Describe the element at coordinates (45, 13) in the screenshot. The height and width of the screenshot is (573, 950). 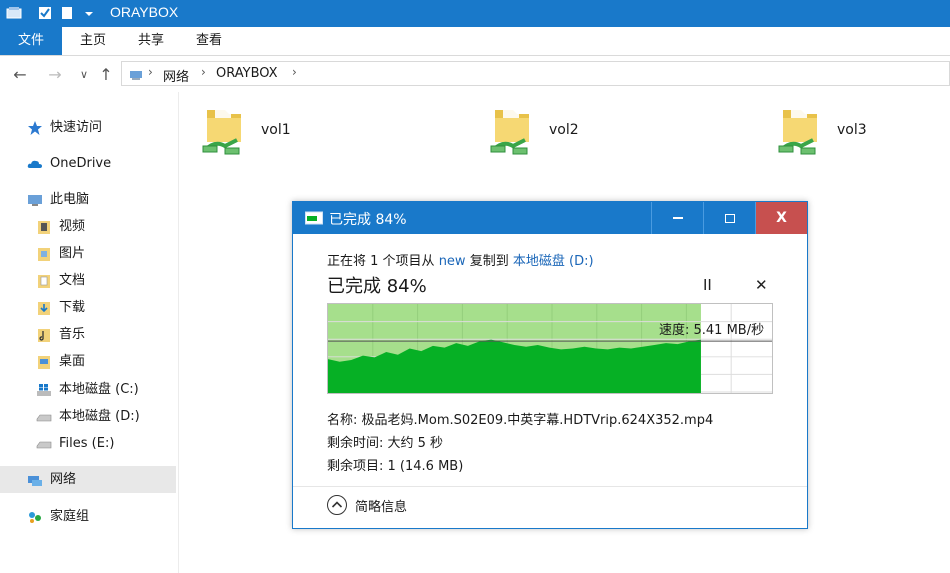
I see `properties-icon` at that location.